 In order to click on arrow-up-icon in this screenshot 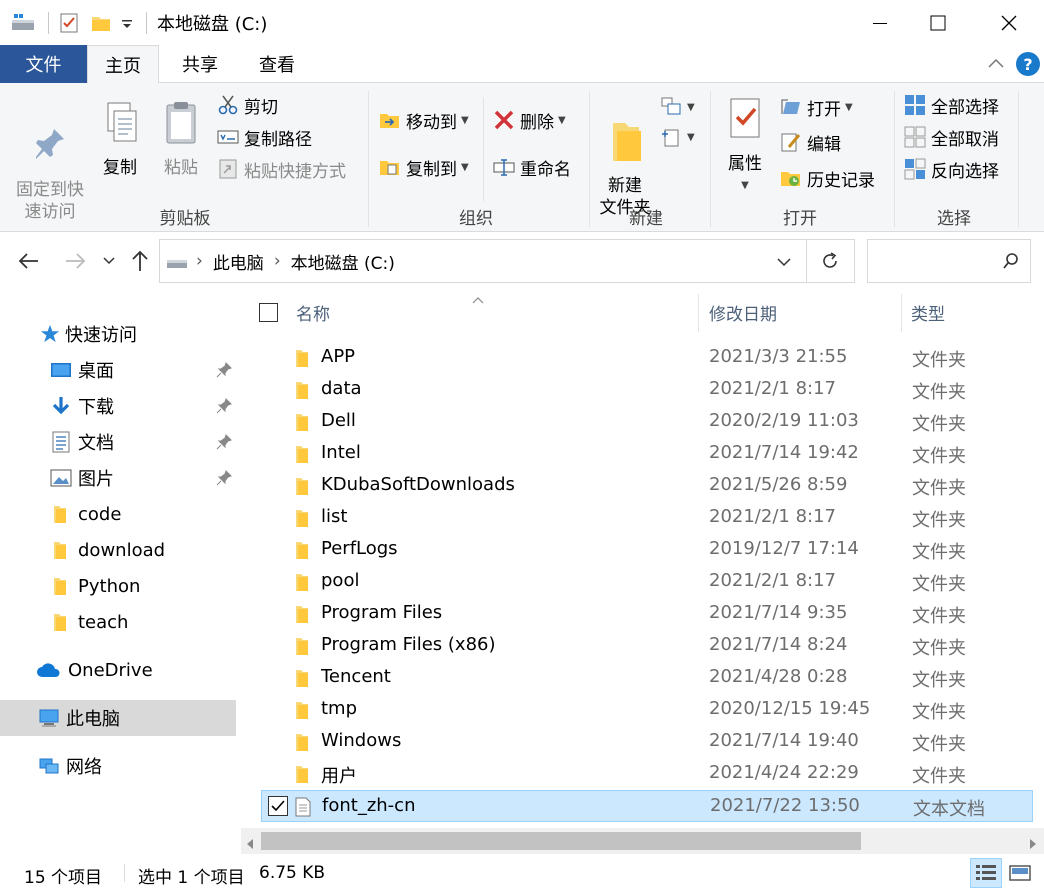, I will do `click(140, 260)`.